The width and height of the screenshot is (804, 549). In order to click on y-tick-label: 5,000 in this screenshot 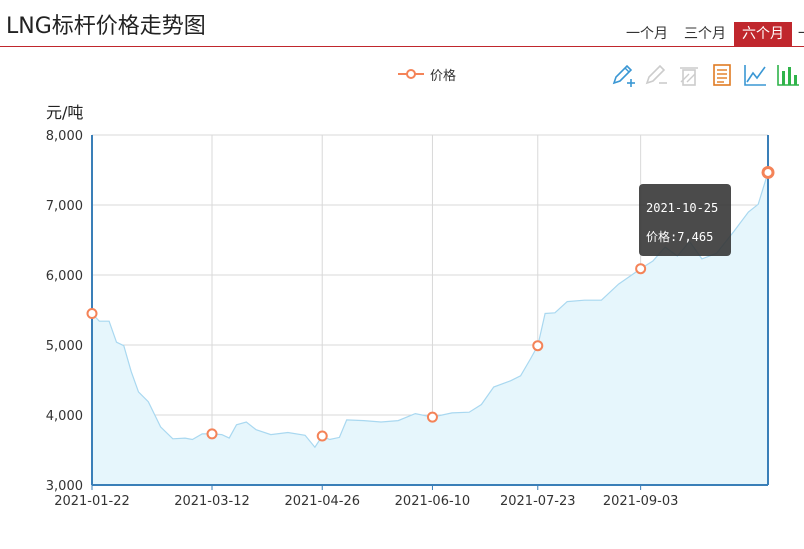, I will do `click(64, 346)`.